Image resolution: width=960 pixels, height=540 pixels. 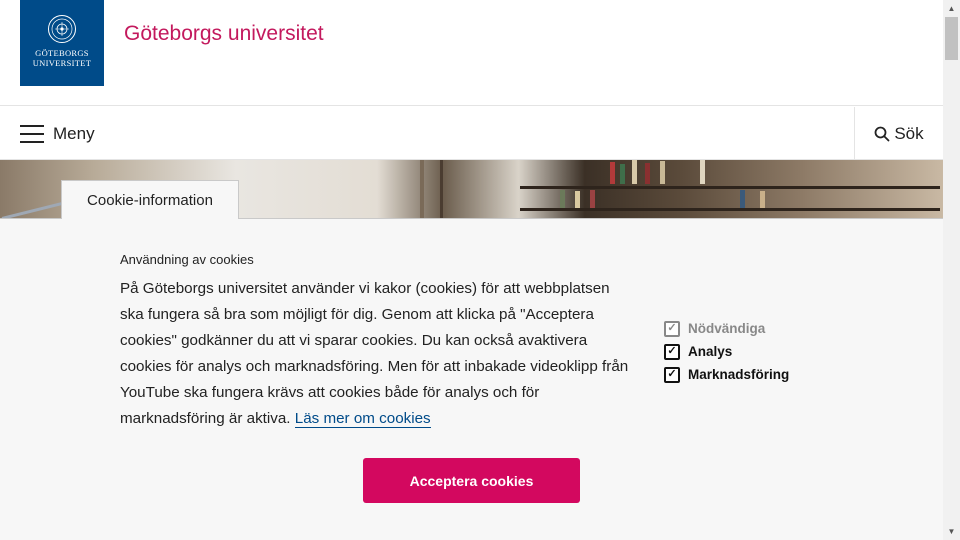 I want to click on scroll-down-arrow-icon: ▼, so click(x=951, y=531).